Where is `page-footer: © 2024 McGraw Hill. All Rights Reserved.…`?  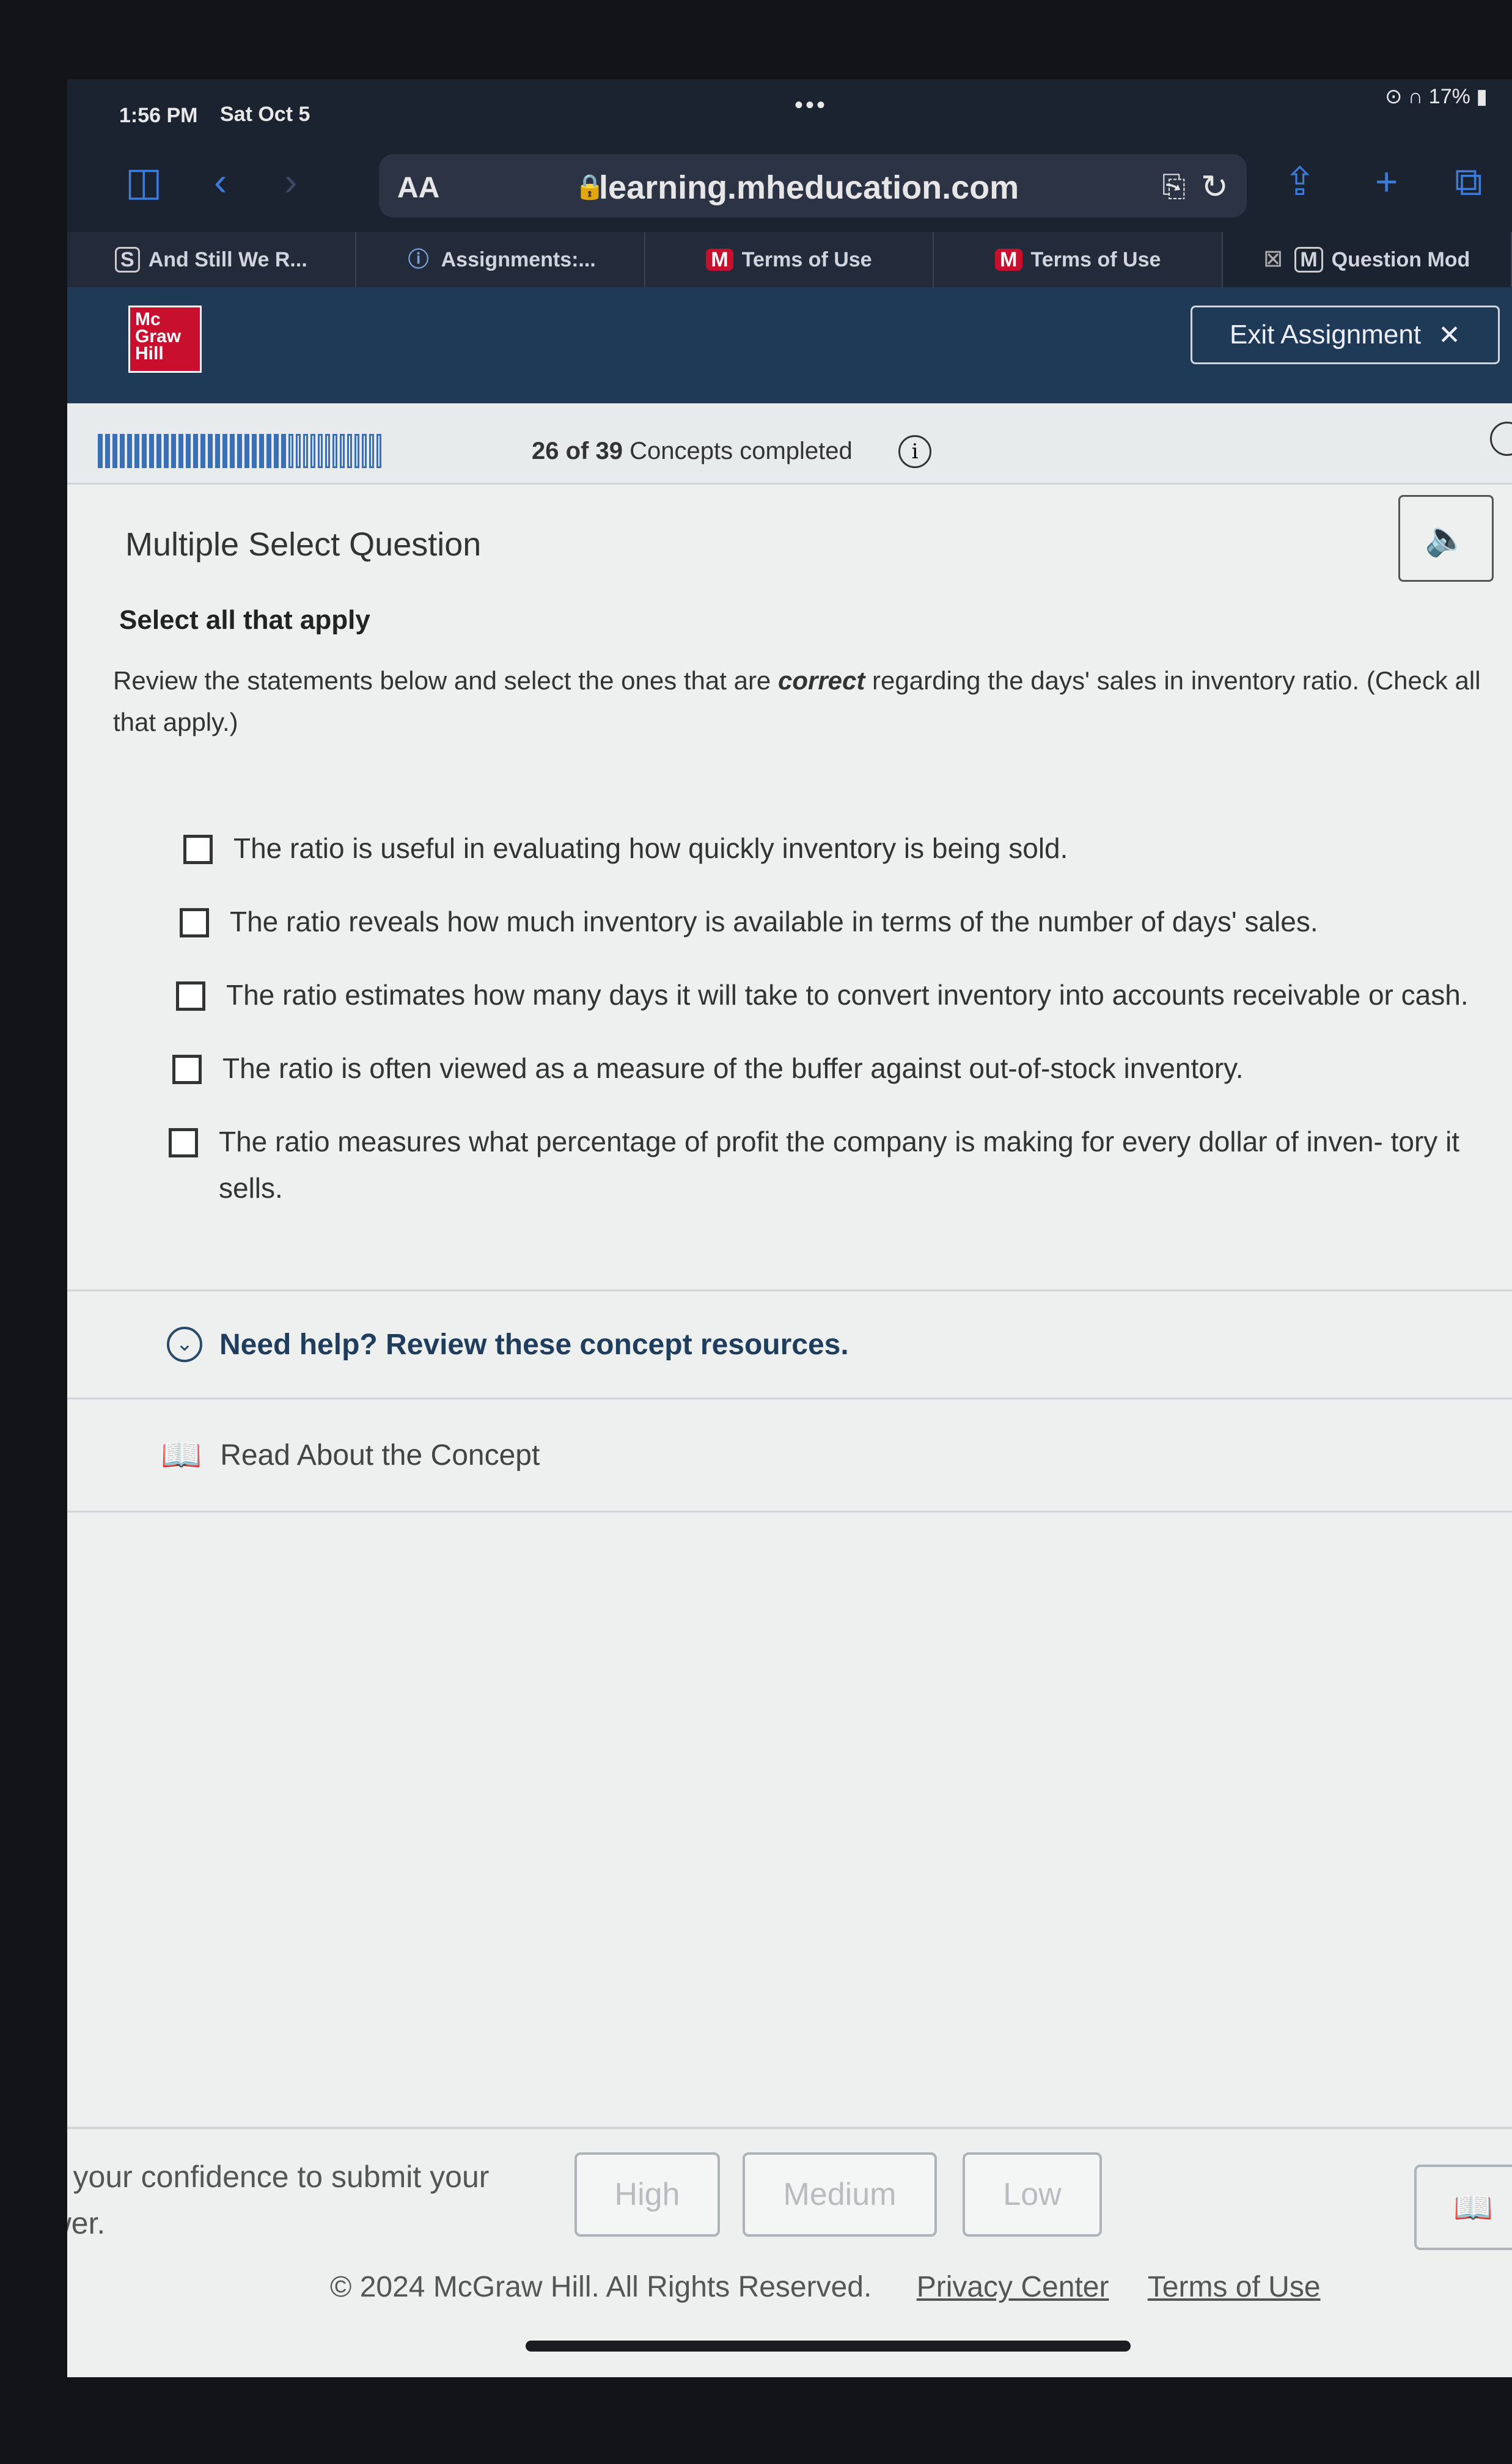
page-footer: © 2024 McGraw Hill. All Rights Reserved.… is located at coordinates (825, 2287).